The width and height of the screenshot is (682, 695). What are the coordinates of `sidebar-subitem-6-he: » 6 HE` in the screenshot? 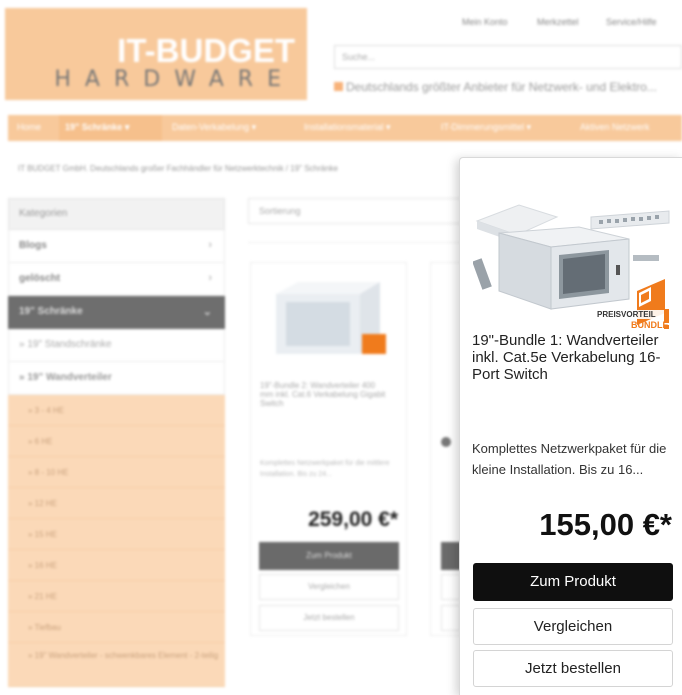 It's located at (116, 441).